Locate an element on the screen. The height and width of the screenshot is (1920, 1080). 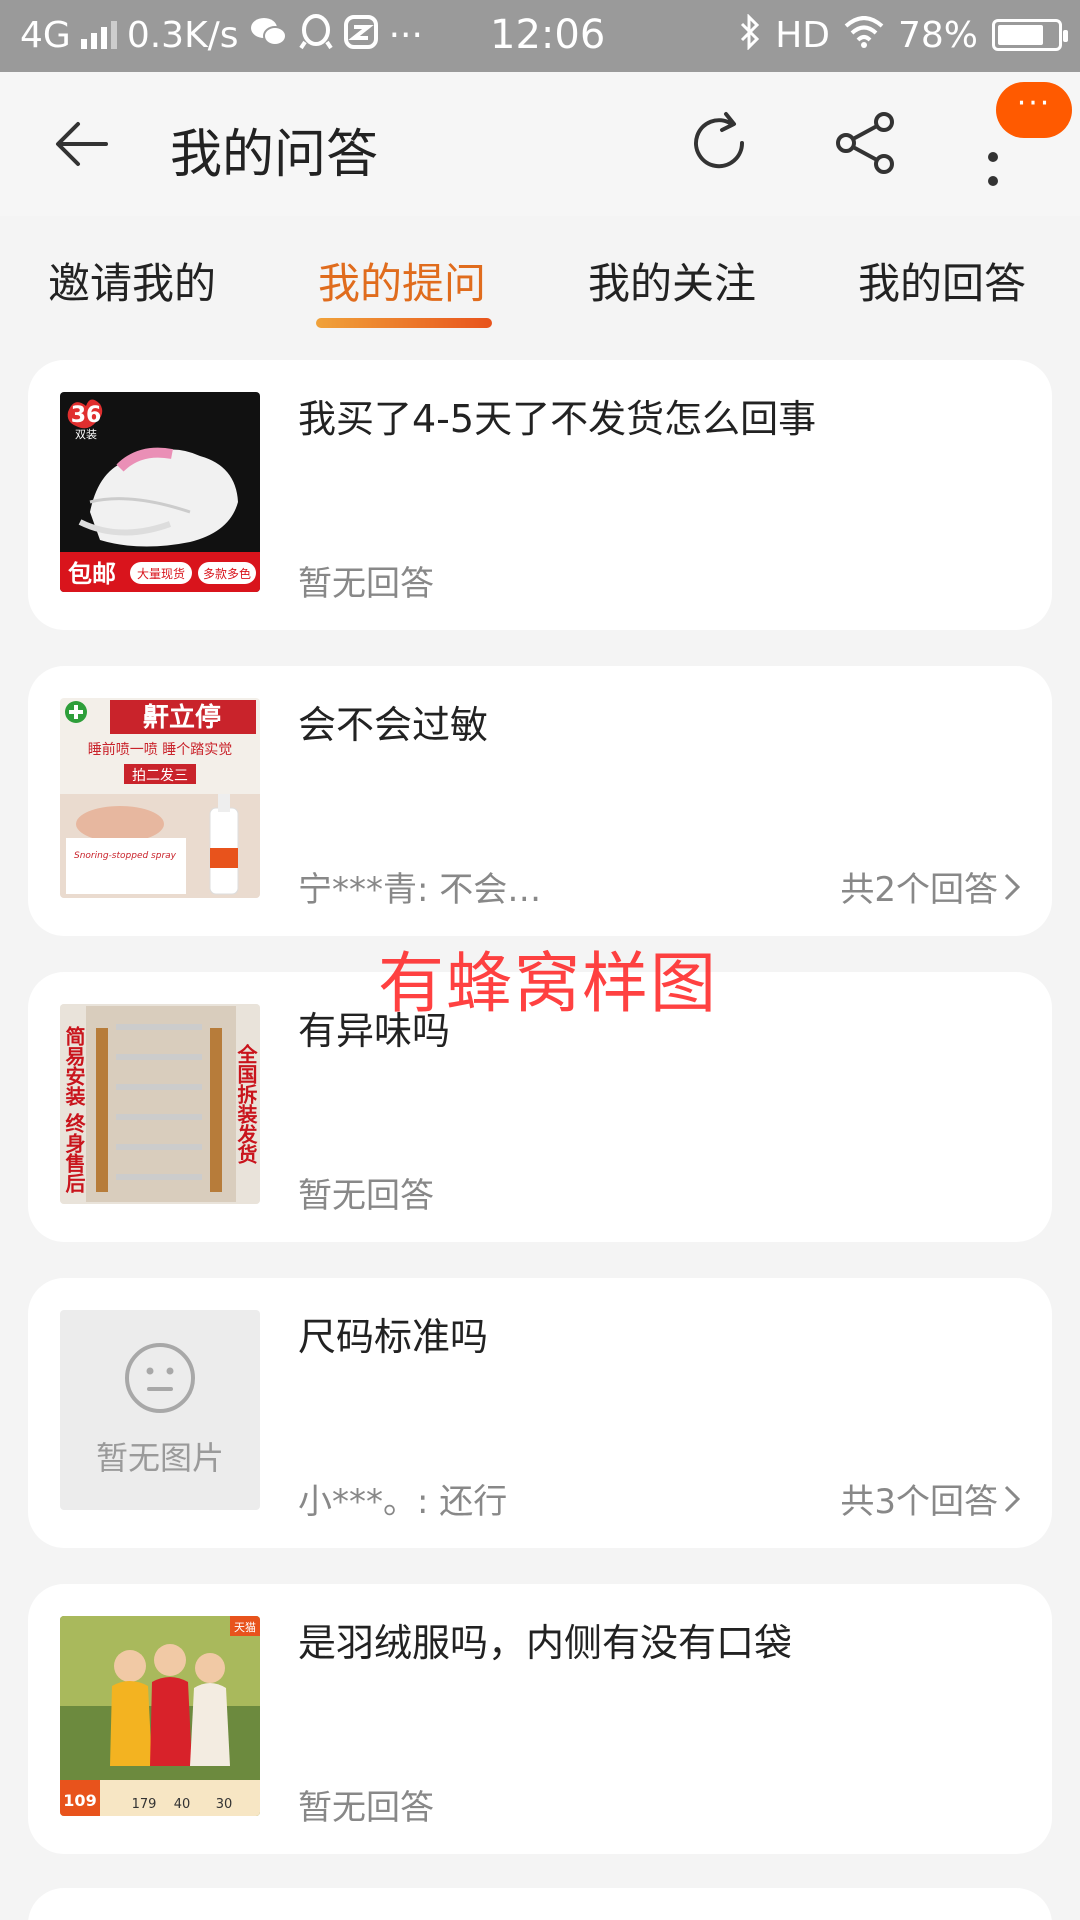
share-icon is located at coordinates (865, 143).